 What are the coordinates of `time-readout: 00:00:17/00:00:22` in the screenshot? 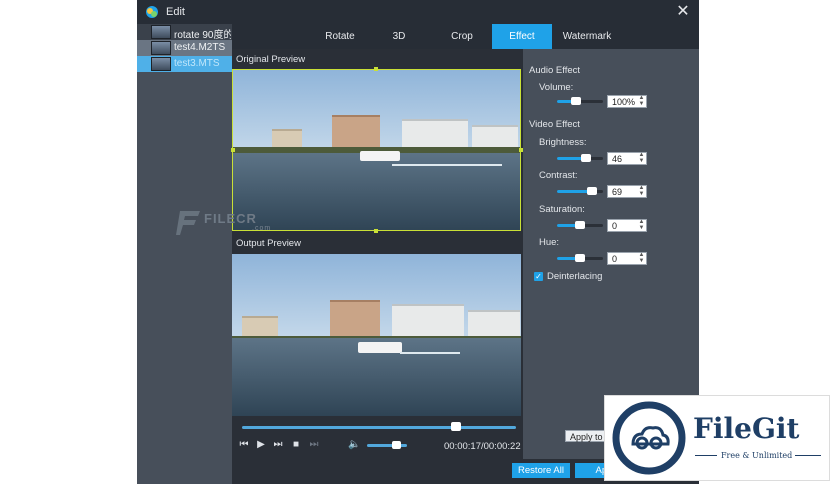 It's located at (482, 446).